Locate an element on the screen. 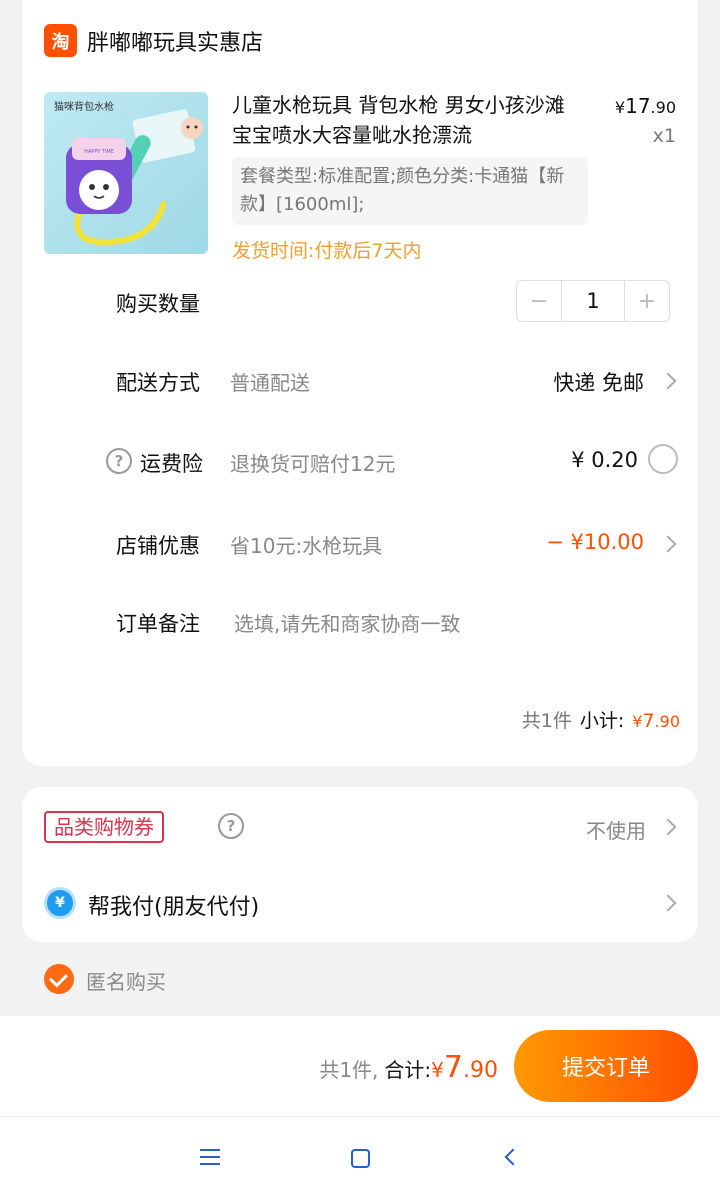 The height and width of the screenshot is (1202, 720). ship-time: 发货时间:付款后7天内 is located at coordinates (327, 251).